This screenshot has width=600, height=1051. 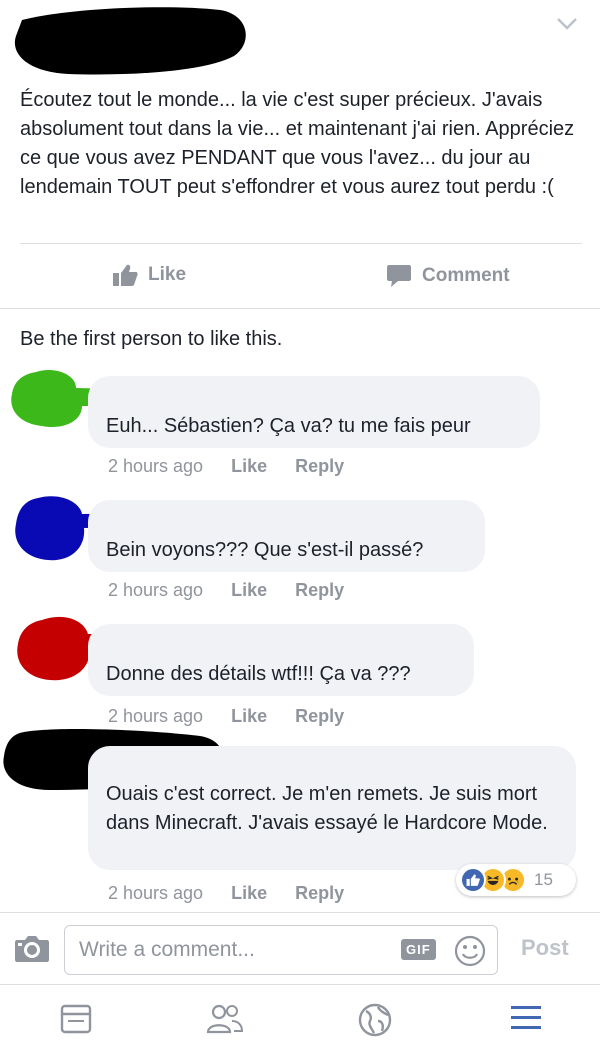 I want to click on reaction-summary: 15, so click(x=516, y=880).